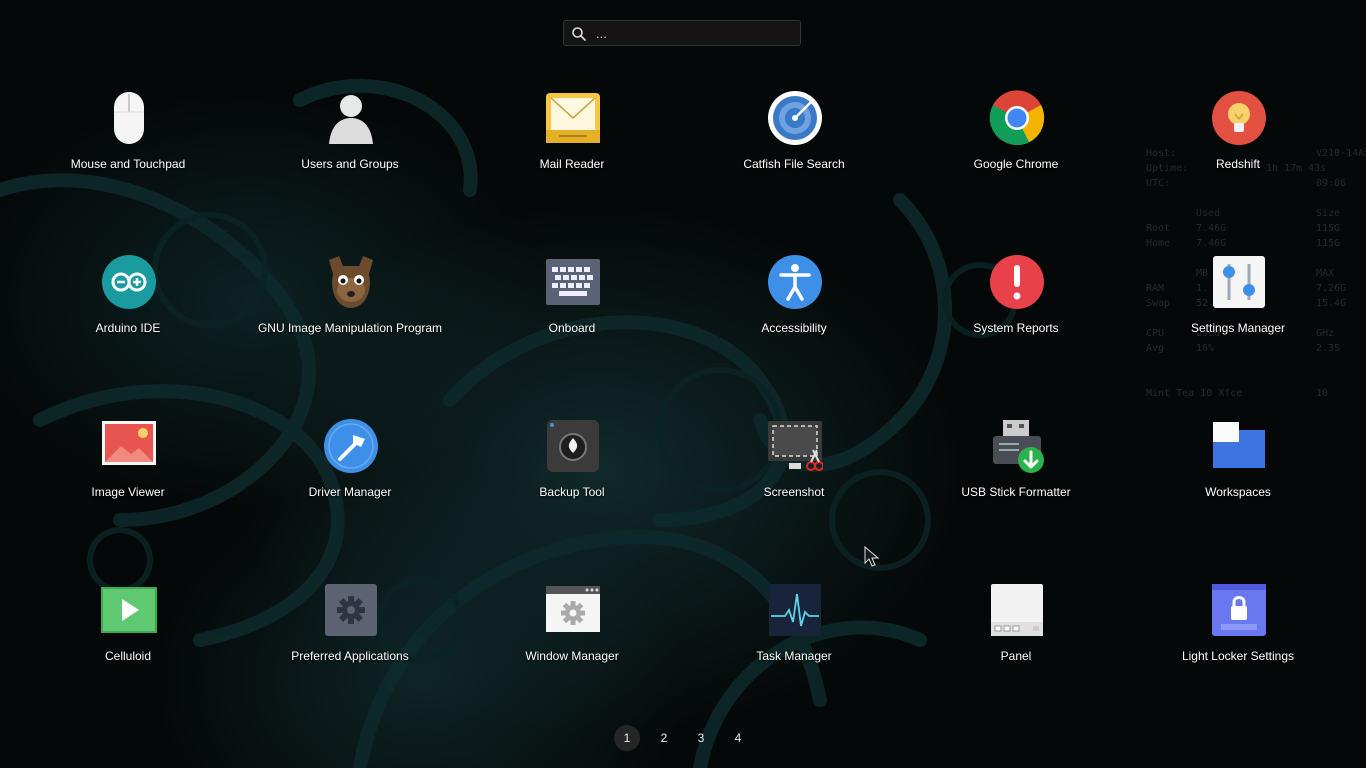  I want to click on conky-cell: Size, so click(1328, 213).